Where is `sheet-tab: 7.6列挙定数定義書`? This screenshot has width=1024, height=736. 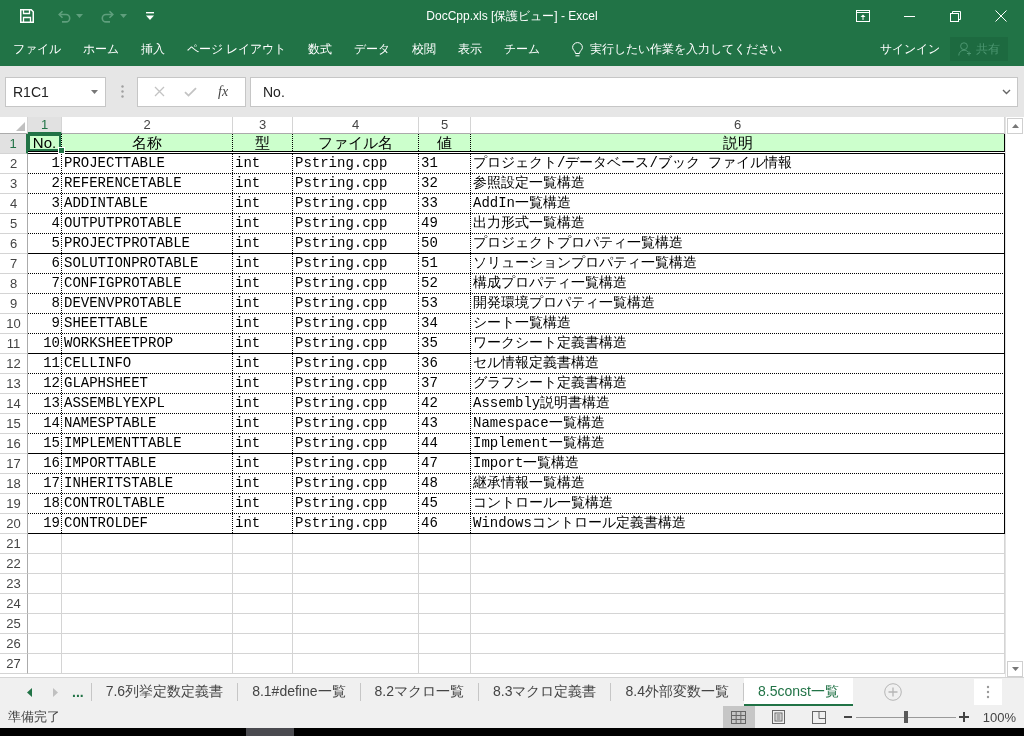 sheet-tab: 7.6列挙定数定義書 is located at coordinates (164, 692).